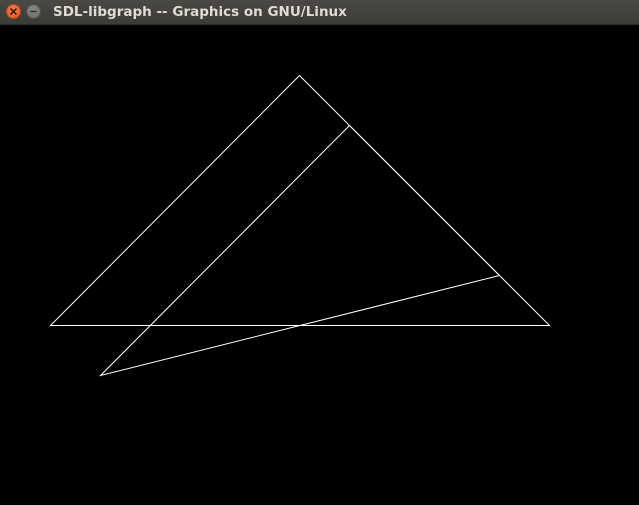 This screenshot has width=639, height=505. I want to click on title-bar: SDL-libgraph -- Graphics on GNU/Linux, so click(319, 12).